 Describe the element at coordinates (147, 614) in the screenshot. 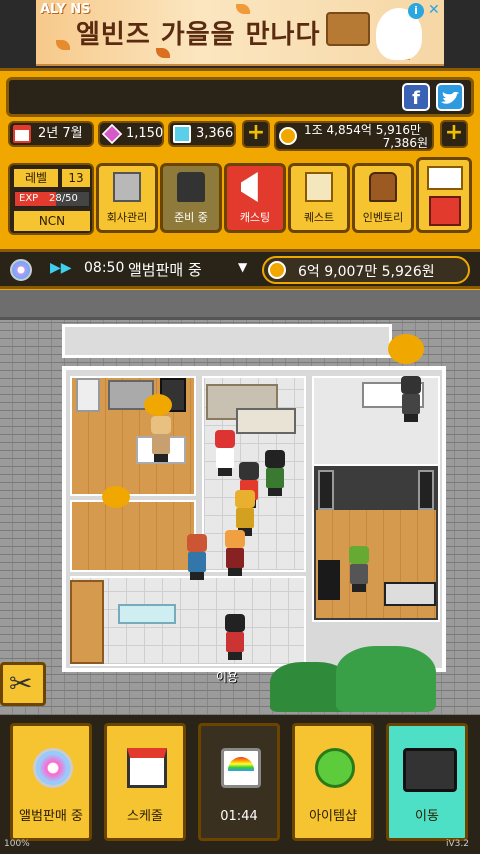

I see `table-icon` at that location.